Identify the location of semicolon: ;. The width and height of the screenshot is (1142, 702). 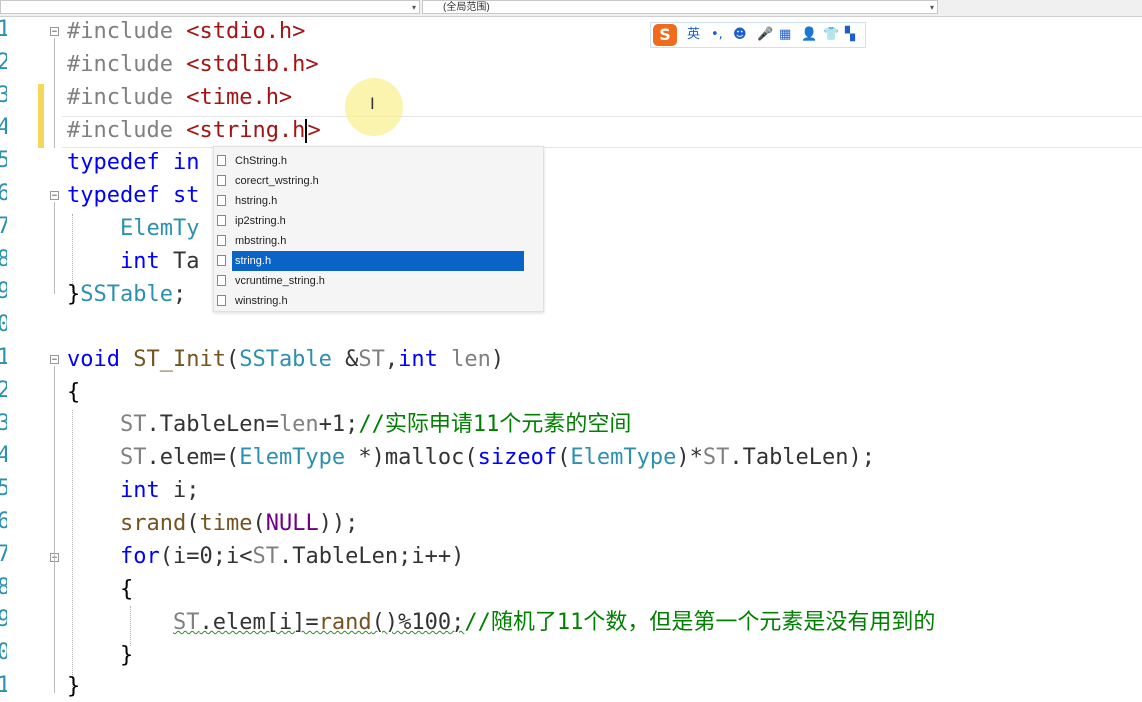
(179, 294).